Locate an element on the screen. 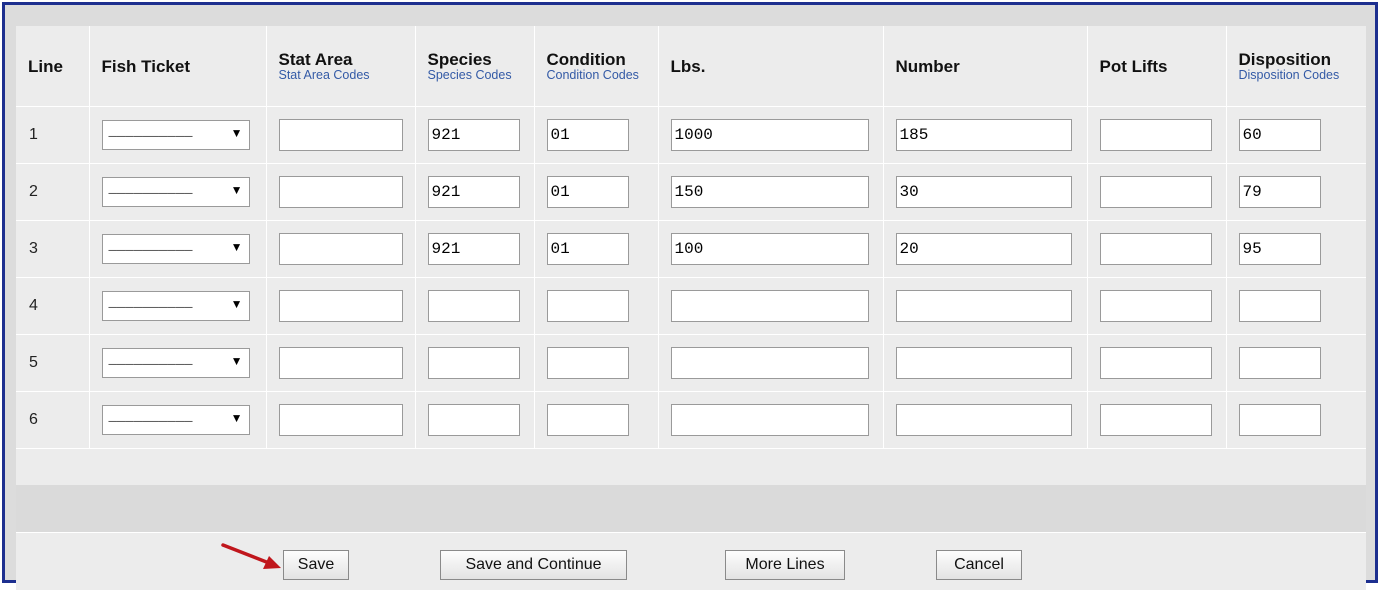 The height and width of the screenshot is (590, 1380). save-and-continue-button: Save and Continue is located at coordinates (533, 565).